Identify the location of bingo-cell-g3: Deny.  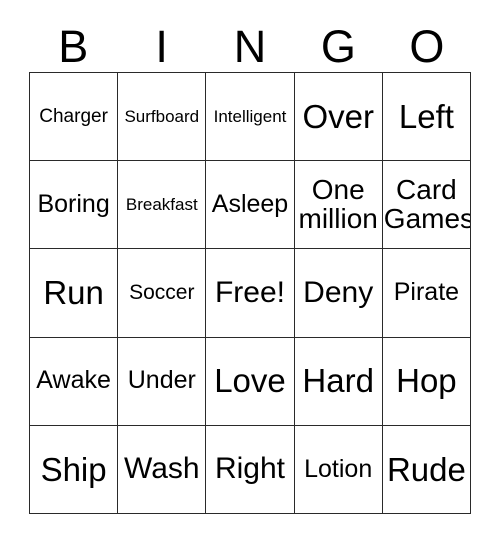
(338, 293).